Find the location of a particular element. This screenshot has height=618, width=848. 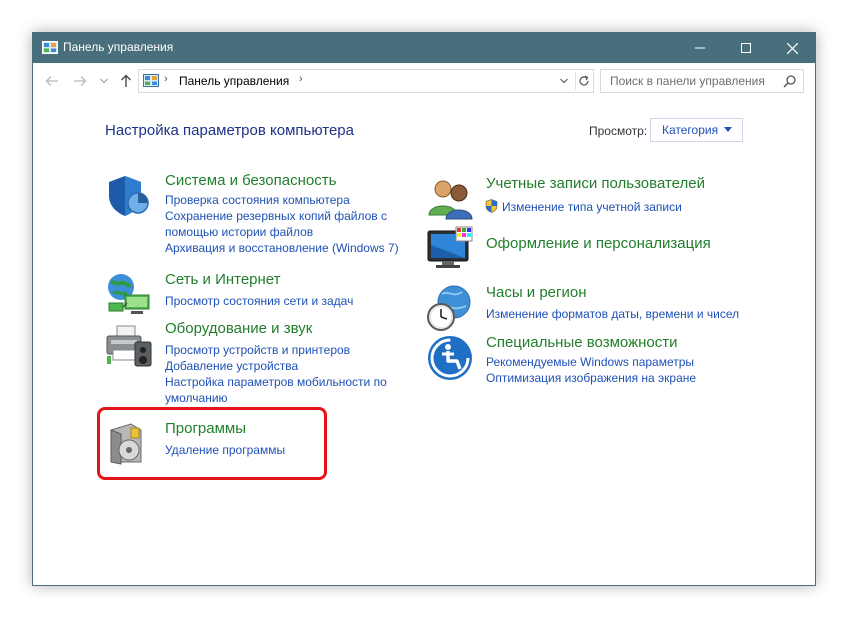

refresh-icon is located at coordinates (584, 80).